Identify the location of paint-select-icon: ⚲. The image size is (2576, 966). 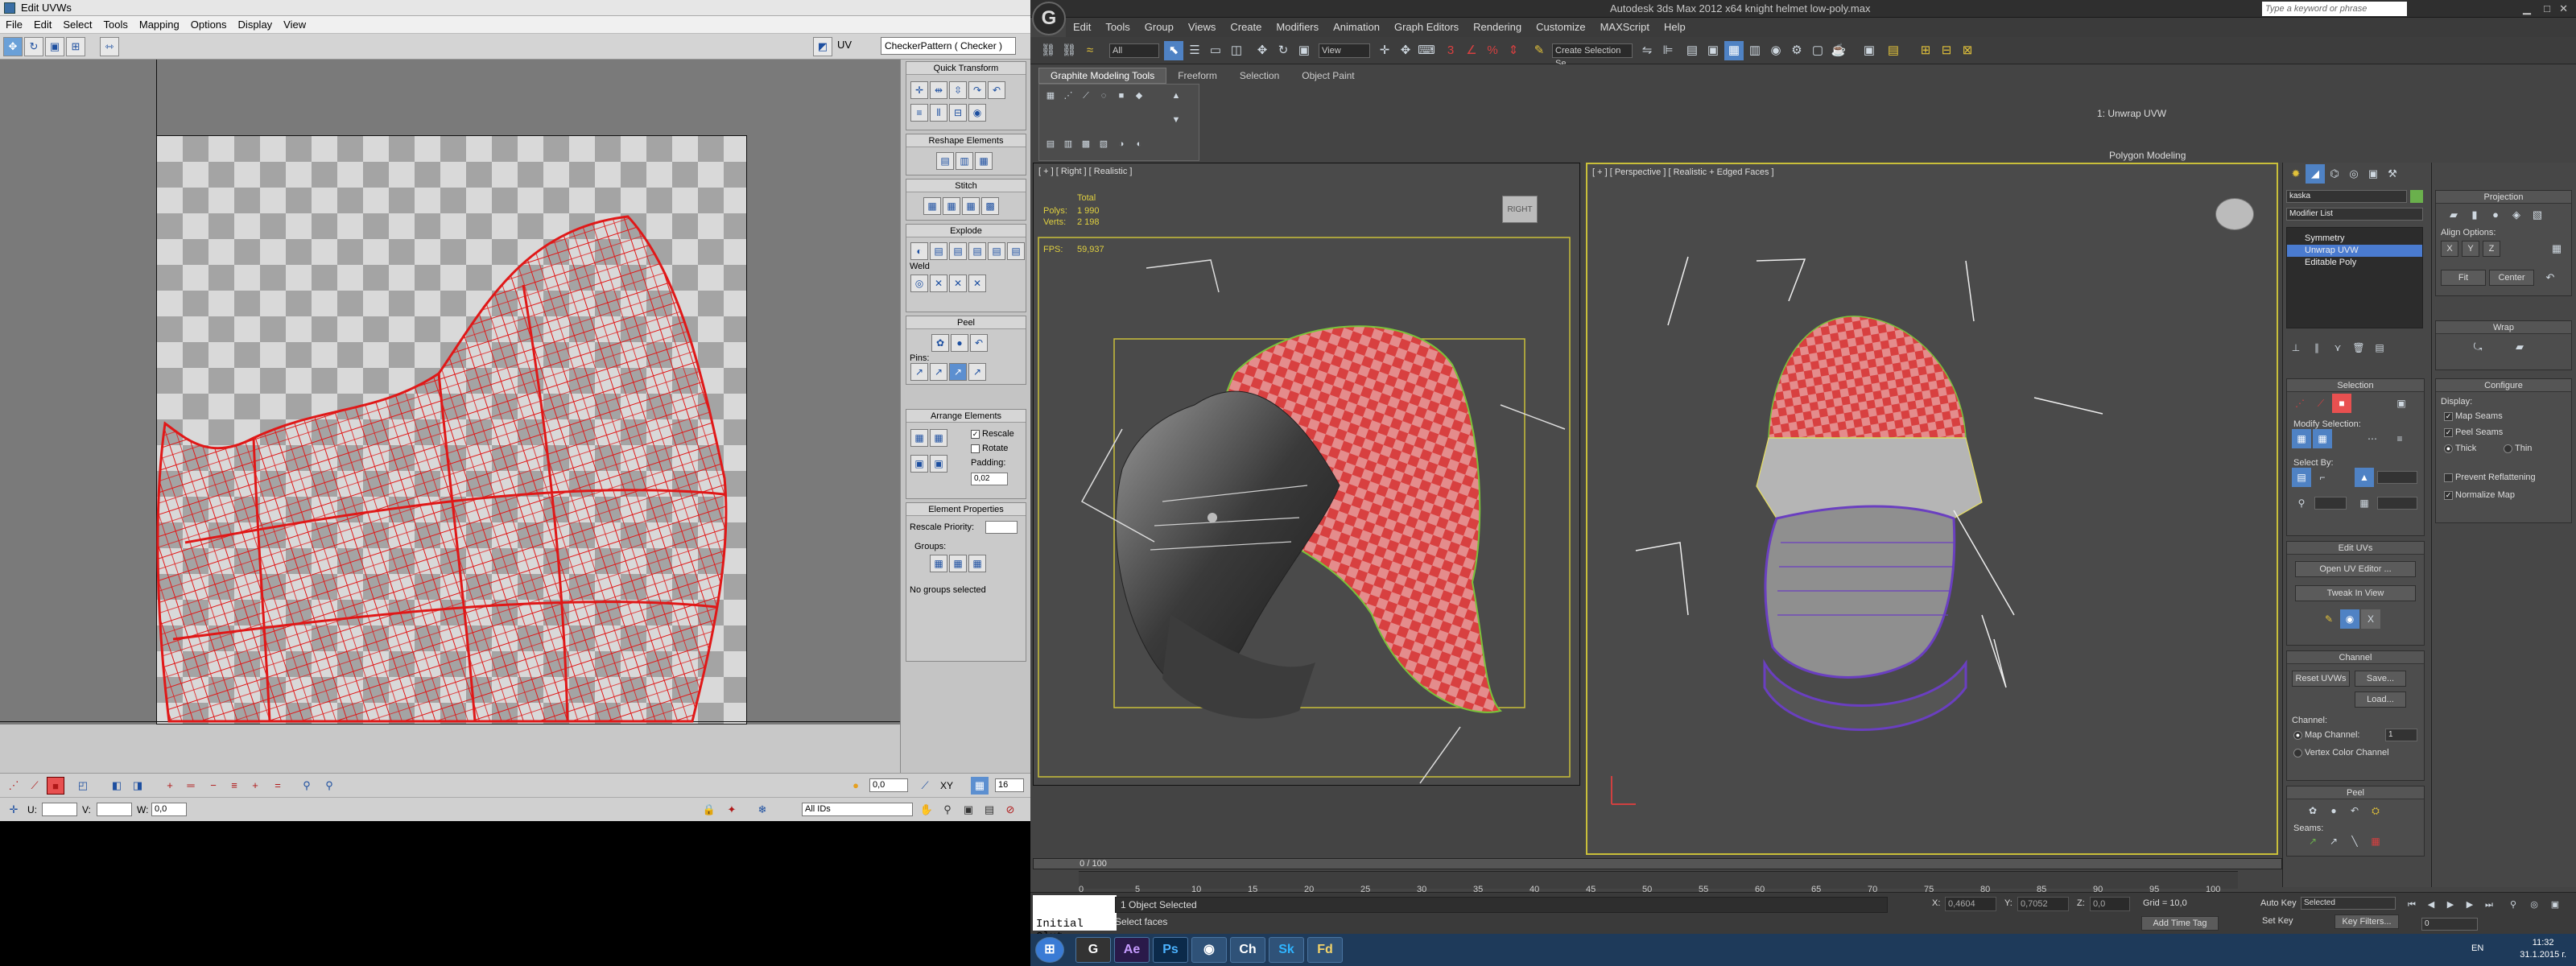
(307, 786).